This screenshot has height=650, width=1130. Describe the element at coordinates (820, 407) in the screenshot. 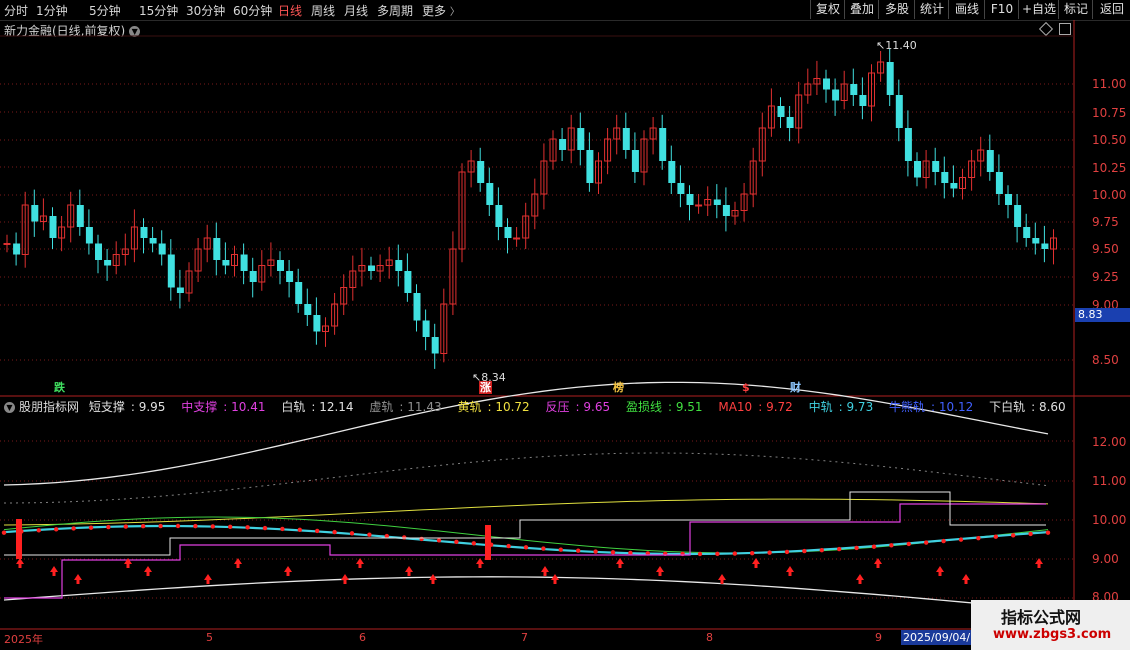

I see `legend-label: 中轨` at that location.